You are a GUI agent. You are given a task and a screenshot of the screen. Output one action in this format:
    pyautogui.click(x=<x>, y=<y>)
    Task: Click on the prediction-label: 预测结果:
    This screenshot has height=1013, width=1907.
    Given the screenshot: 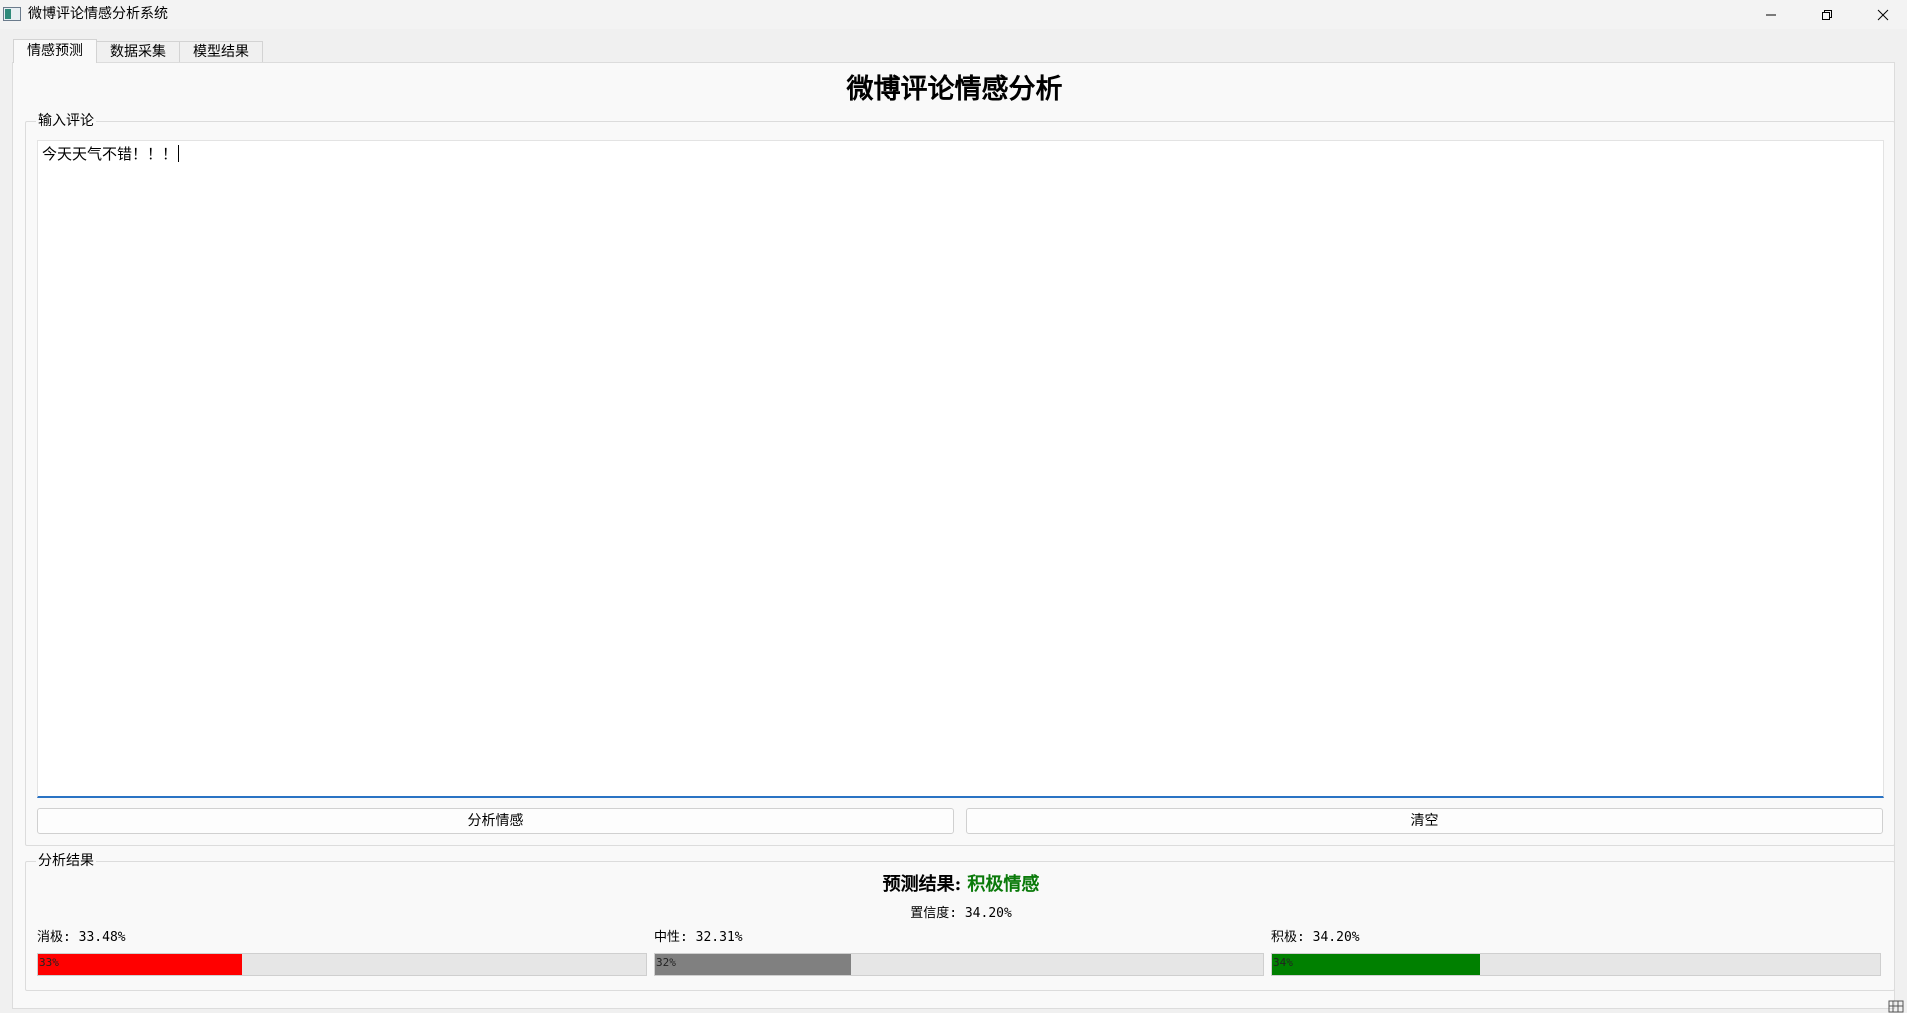 What is the action you would take?
    pyautogui.click(x=922, y=884)
    